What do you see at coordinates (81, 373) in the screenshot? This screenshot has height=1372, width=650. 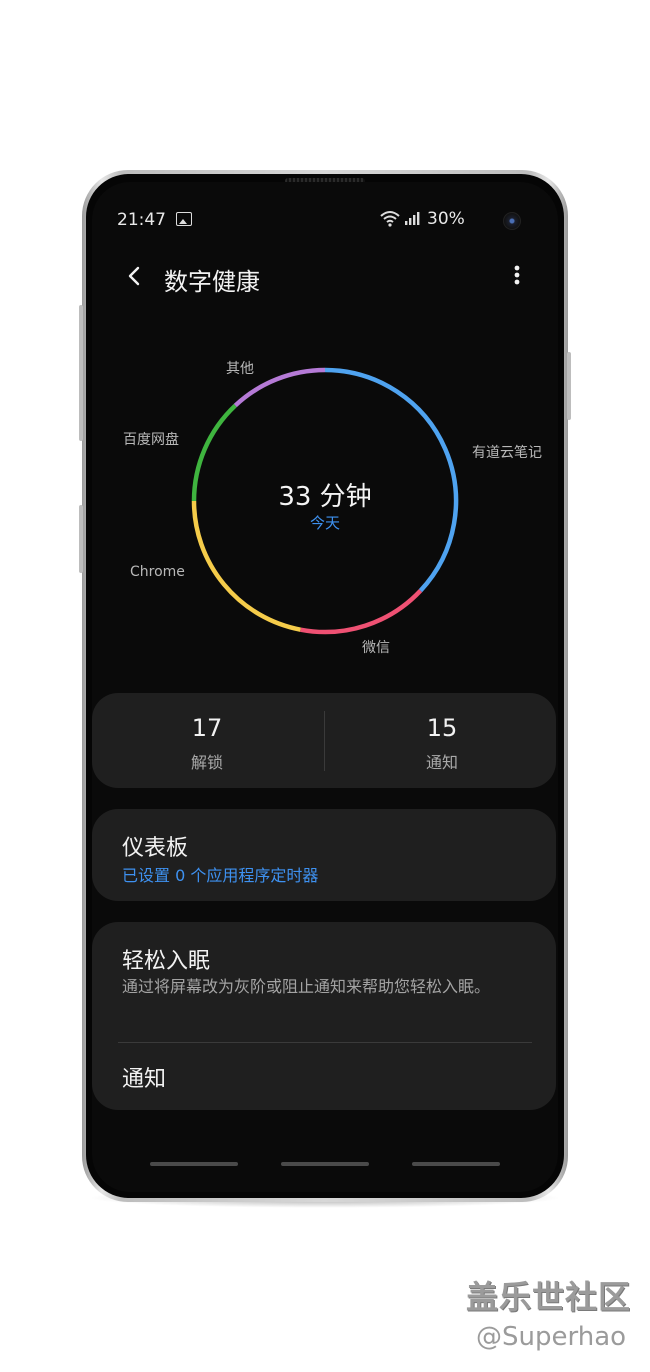 I see `volume-button` at bounding box center [81, 373].